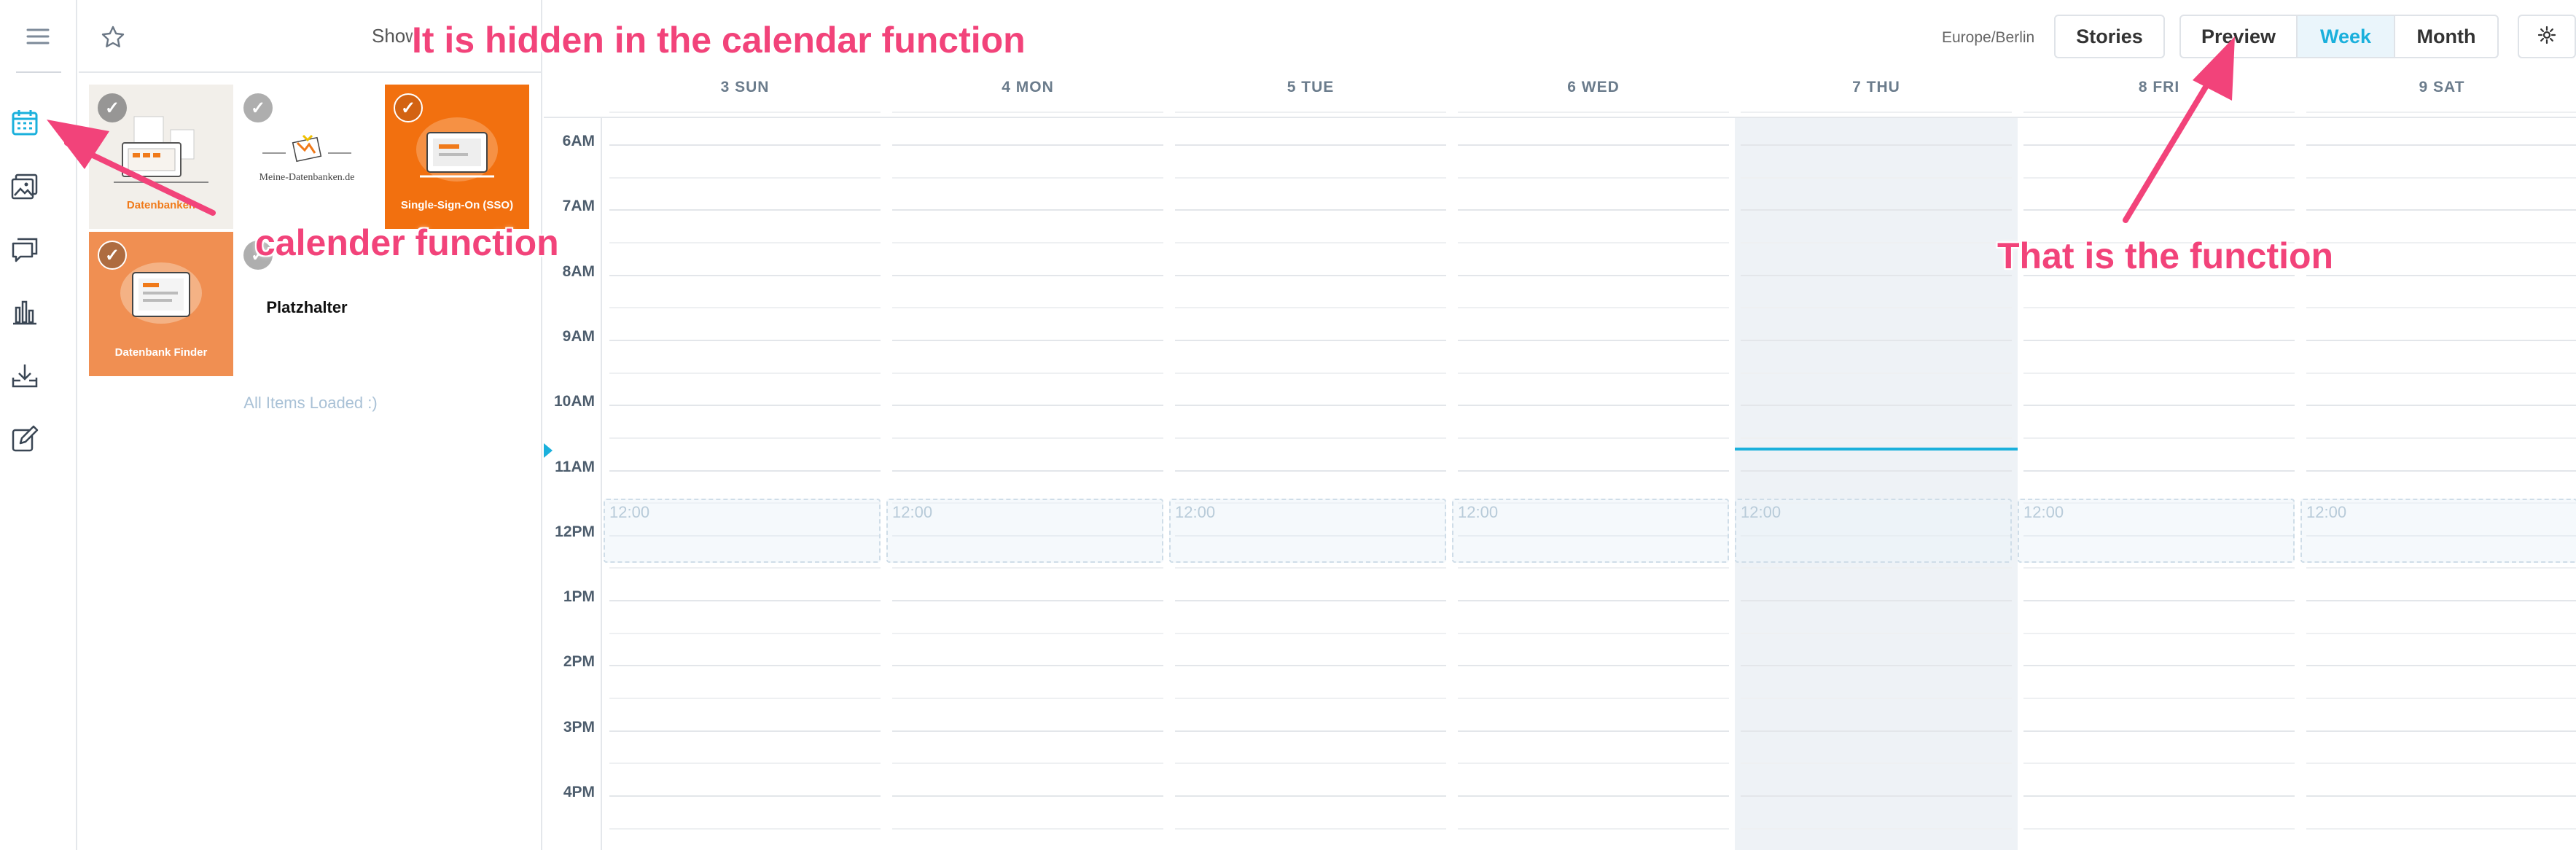  I want to click on download-icon, so click(25, 377).